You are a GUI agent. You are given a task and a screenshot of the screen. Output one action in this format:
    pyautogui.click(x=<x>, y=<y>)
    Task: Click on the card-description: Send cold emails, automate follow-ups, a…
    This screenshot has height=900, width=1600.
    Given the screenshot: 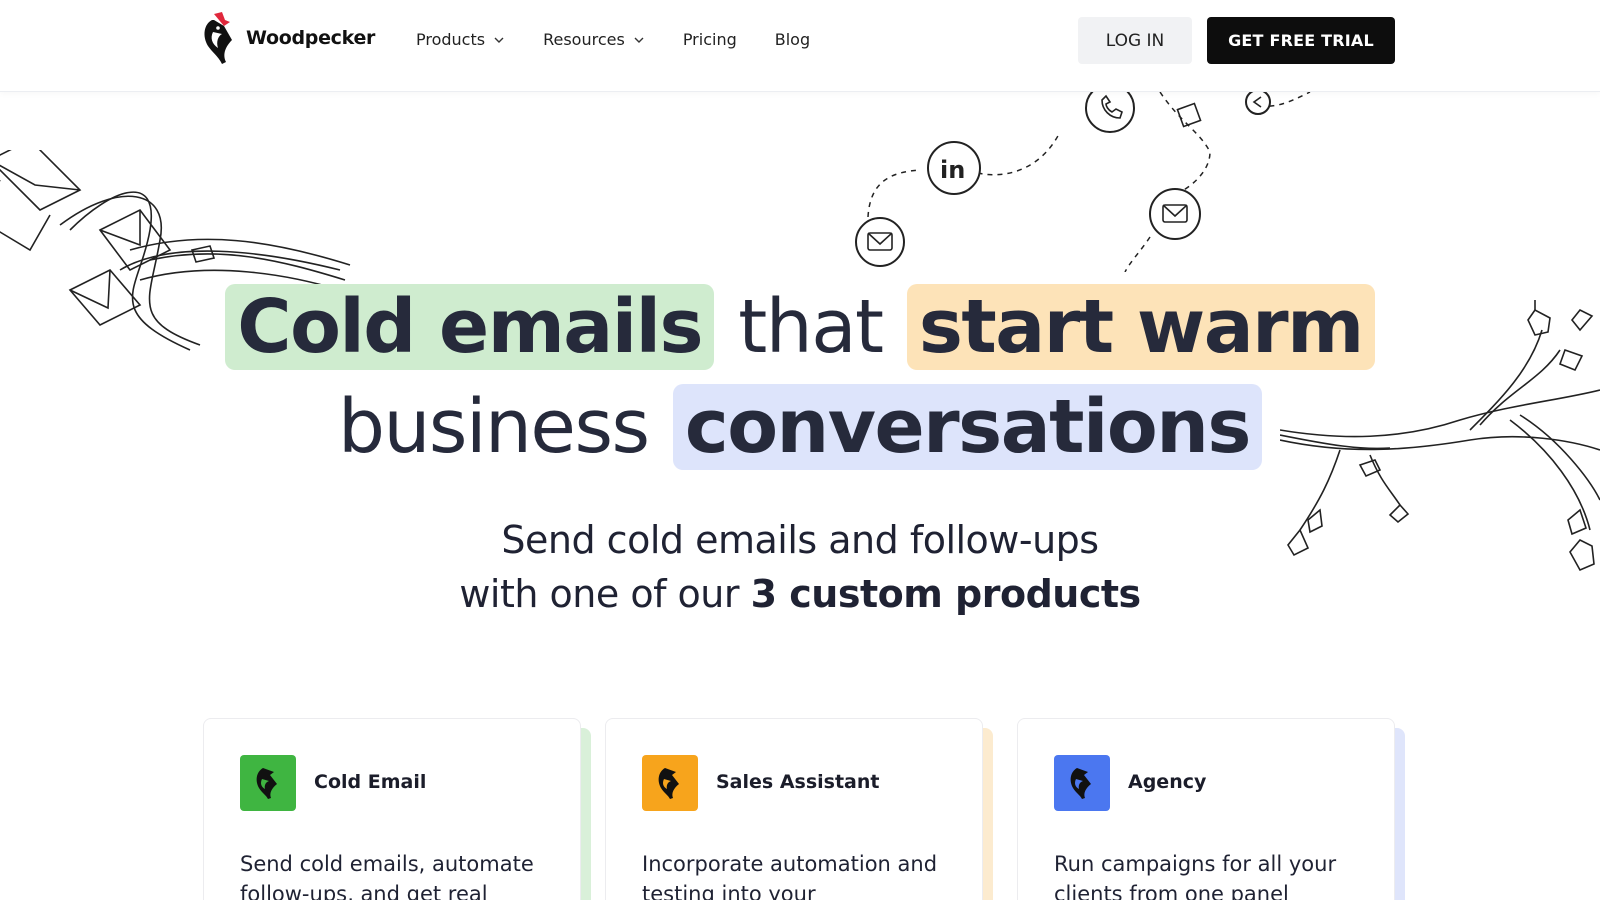 What is the action you would take?
    pyautogui.click(x=387, y=876)
    